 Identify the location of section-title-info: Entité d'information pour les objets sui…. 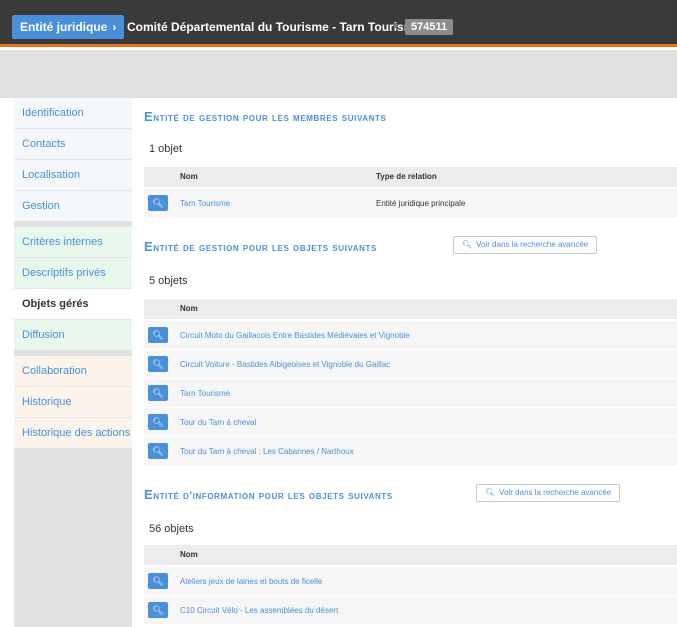
(268, 494).